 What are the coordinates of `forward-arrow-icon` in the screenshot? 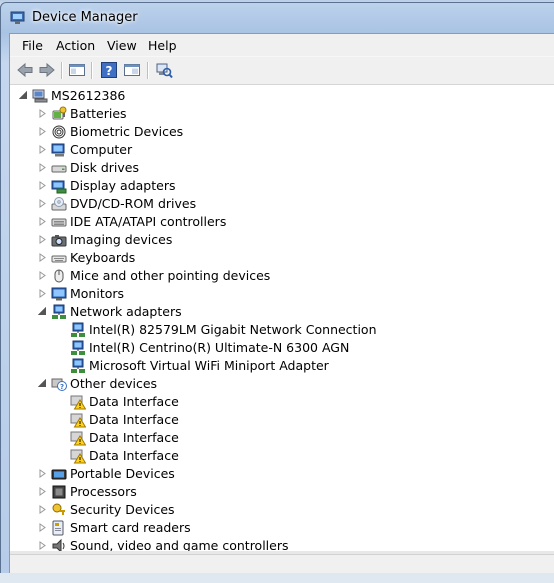 It's located at (47, 70).